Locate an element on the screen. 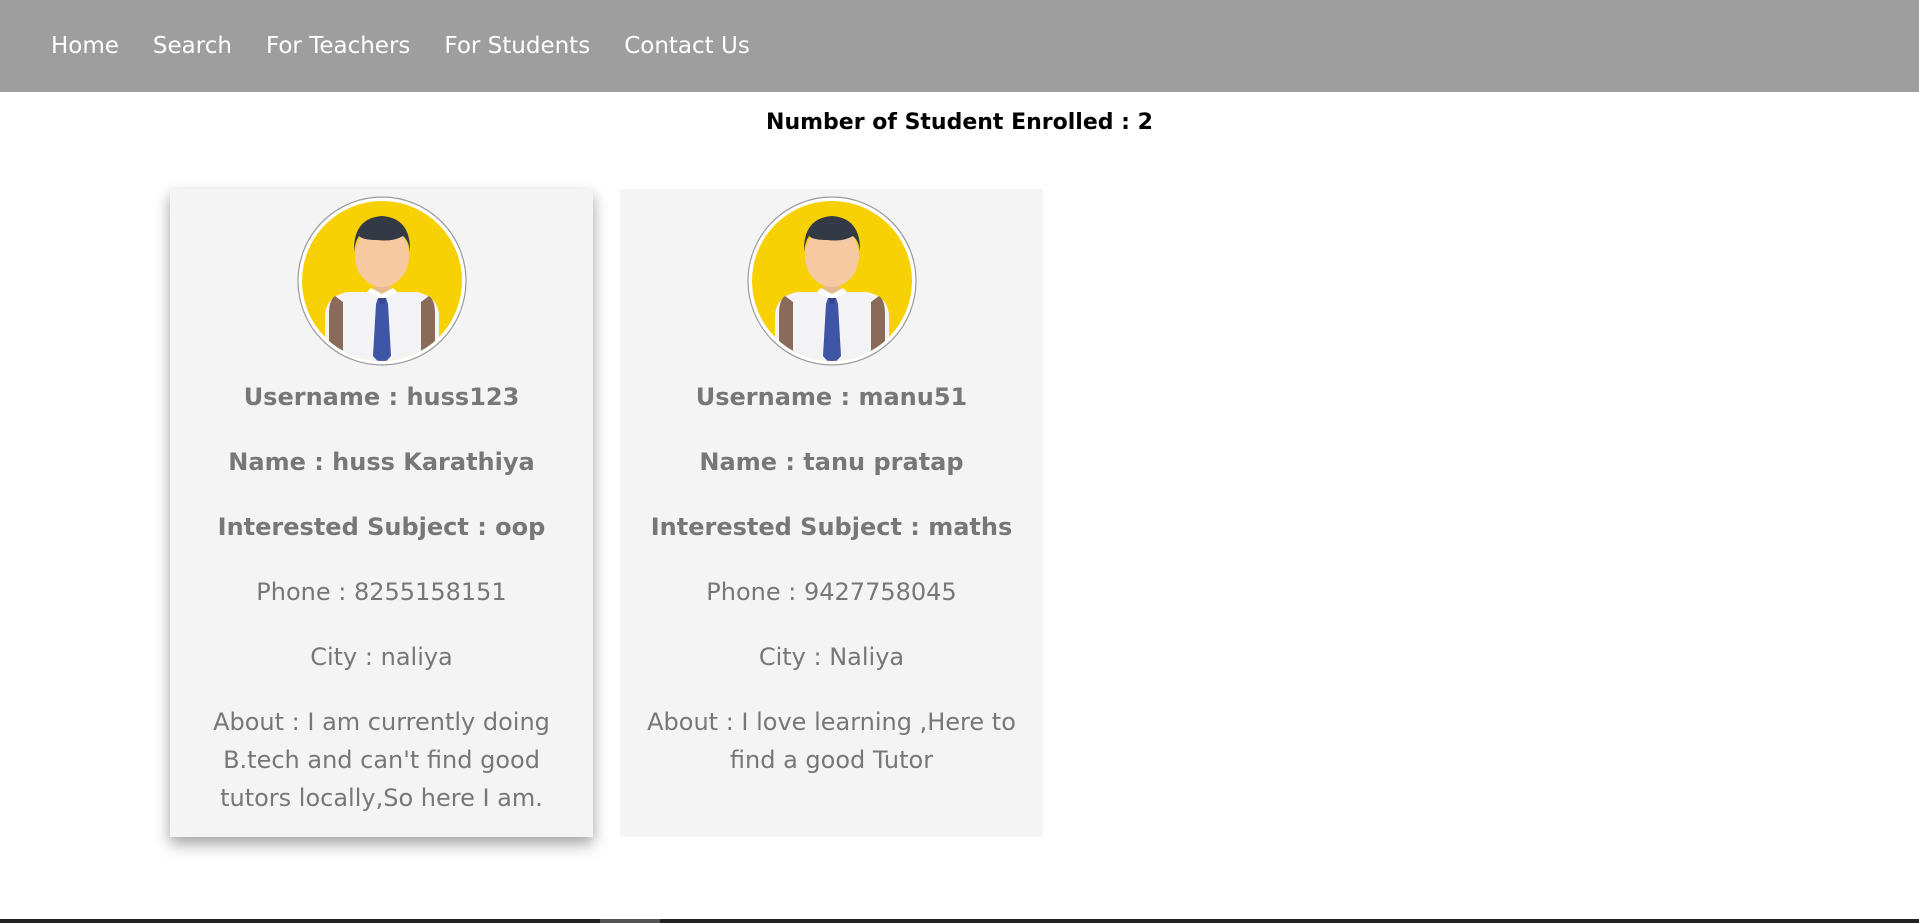 The width and height of the screenshot is (1919, 923). nav-for-students-link: For Students is located at coordinates (517, 46).